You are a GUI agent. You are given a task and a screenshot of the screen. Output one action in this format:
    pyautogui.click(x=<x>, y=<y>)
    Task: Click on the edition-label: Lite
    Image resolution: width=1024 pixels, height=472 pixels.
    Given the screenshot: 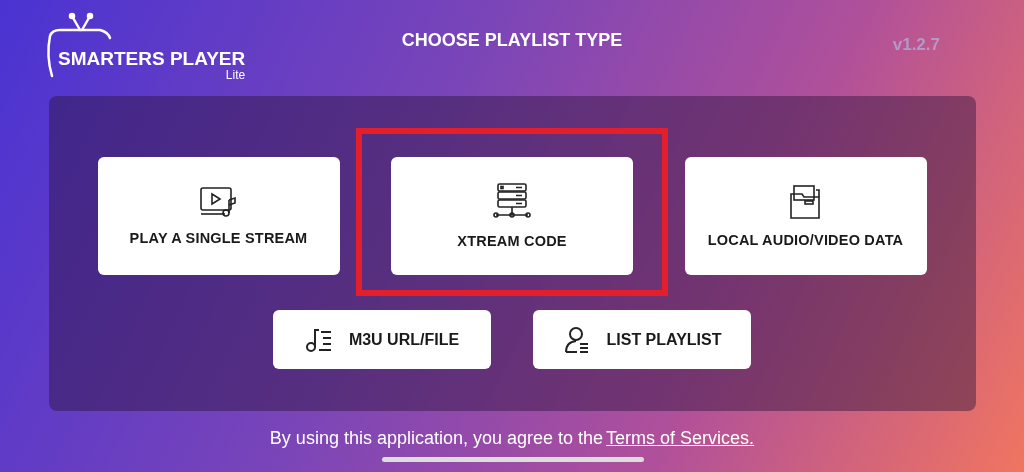 What is the action you would take?
    pyautogui.click(x=235, y=75)
    